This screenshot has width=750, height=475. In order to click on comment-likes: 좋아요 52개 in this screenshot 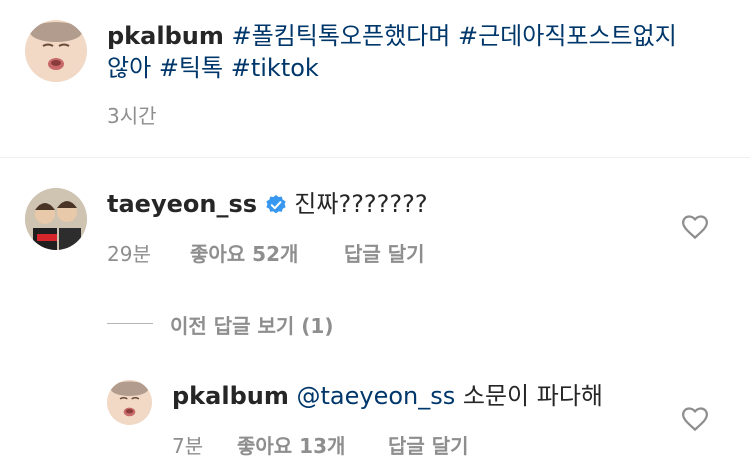, I will do `click(244, 252)`.